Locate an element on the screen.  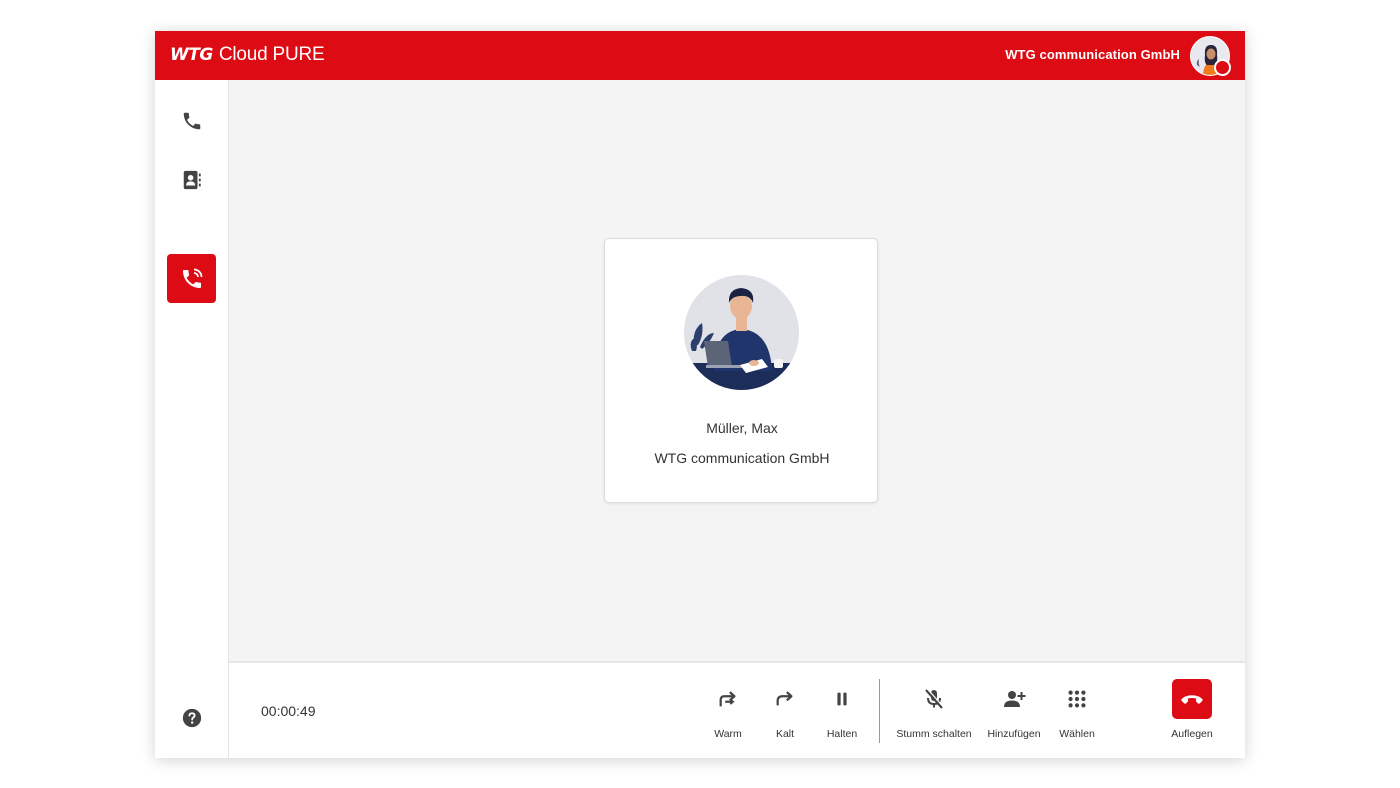
app-logo: WTG Cloud PURE is located at coordinates (247, 55).